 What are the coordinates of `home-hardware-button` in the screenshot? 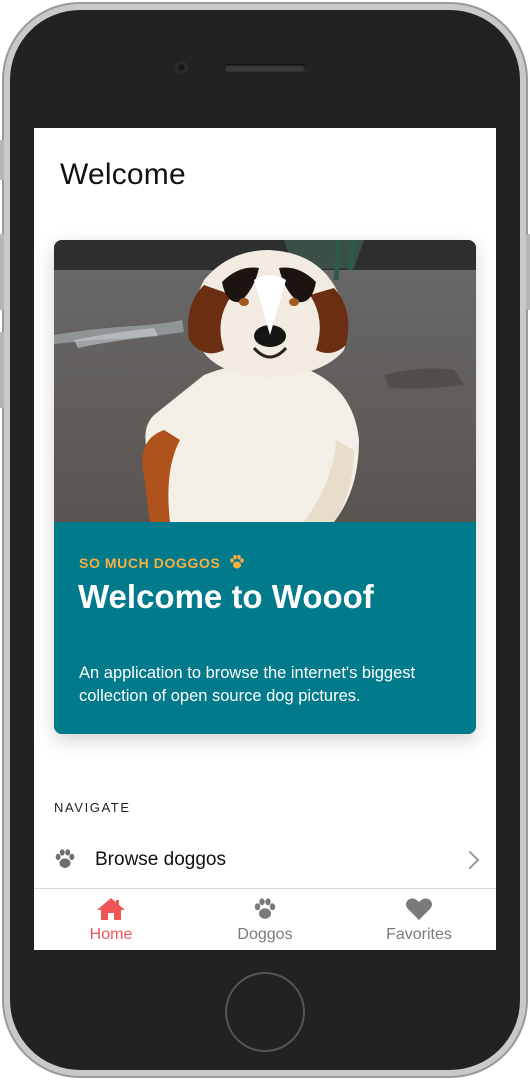 It's located at (265, 1012).